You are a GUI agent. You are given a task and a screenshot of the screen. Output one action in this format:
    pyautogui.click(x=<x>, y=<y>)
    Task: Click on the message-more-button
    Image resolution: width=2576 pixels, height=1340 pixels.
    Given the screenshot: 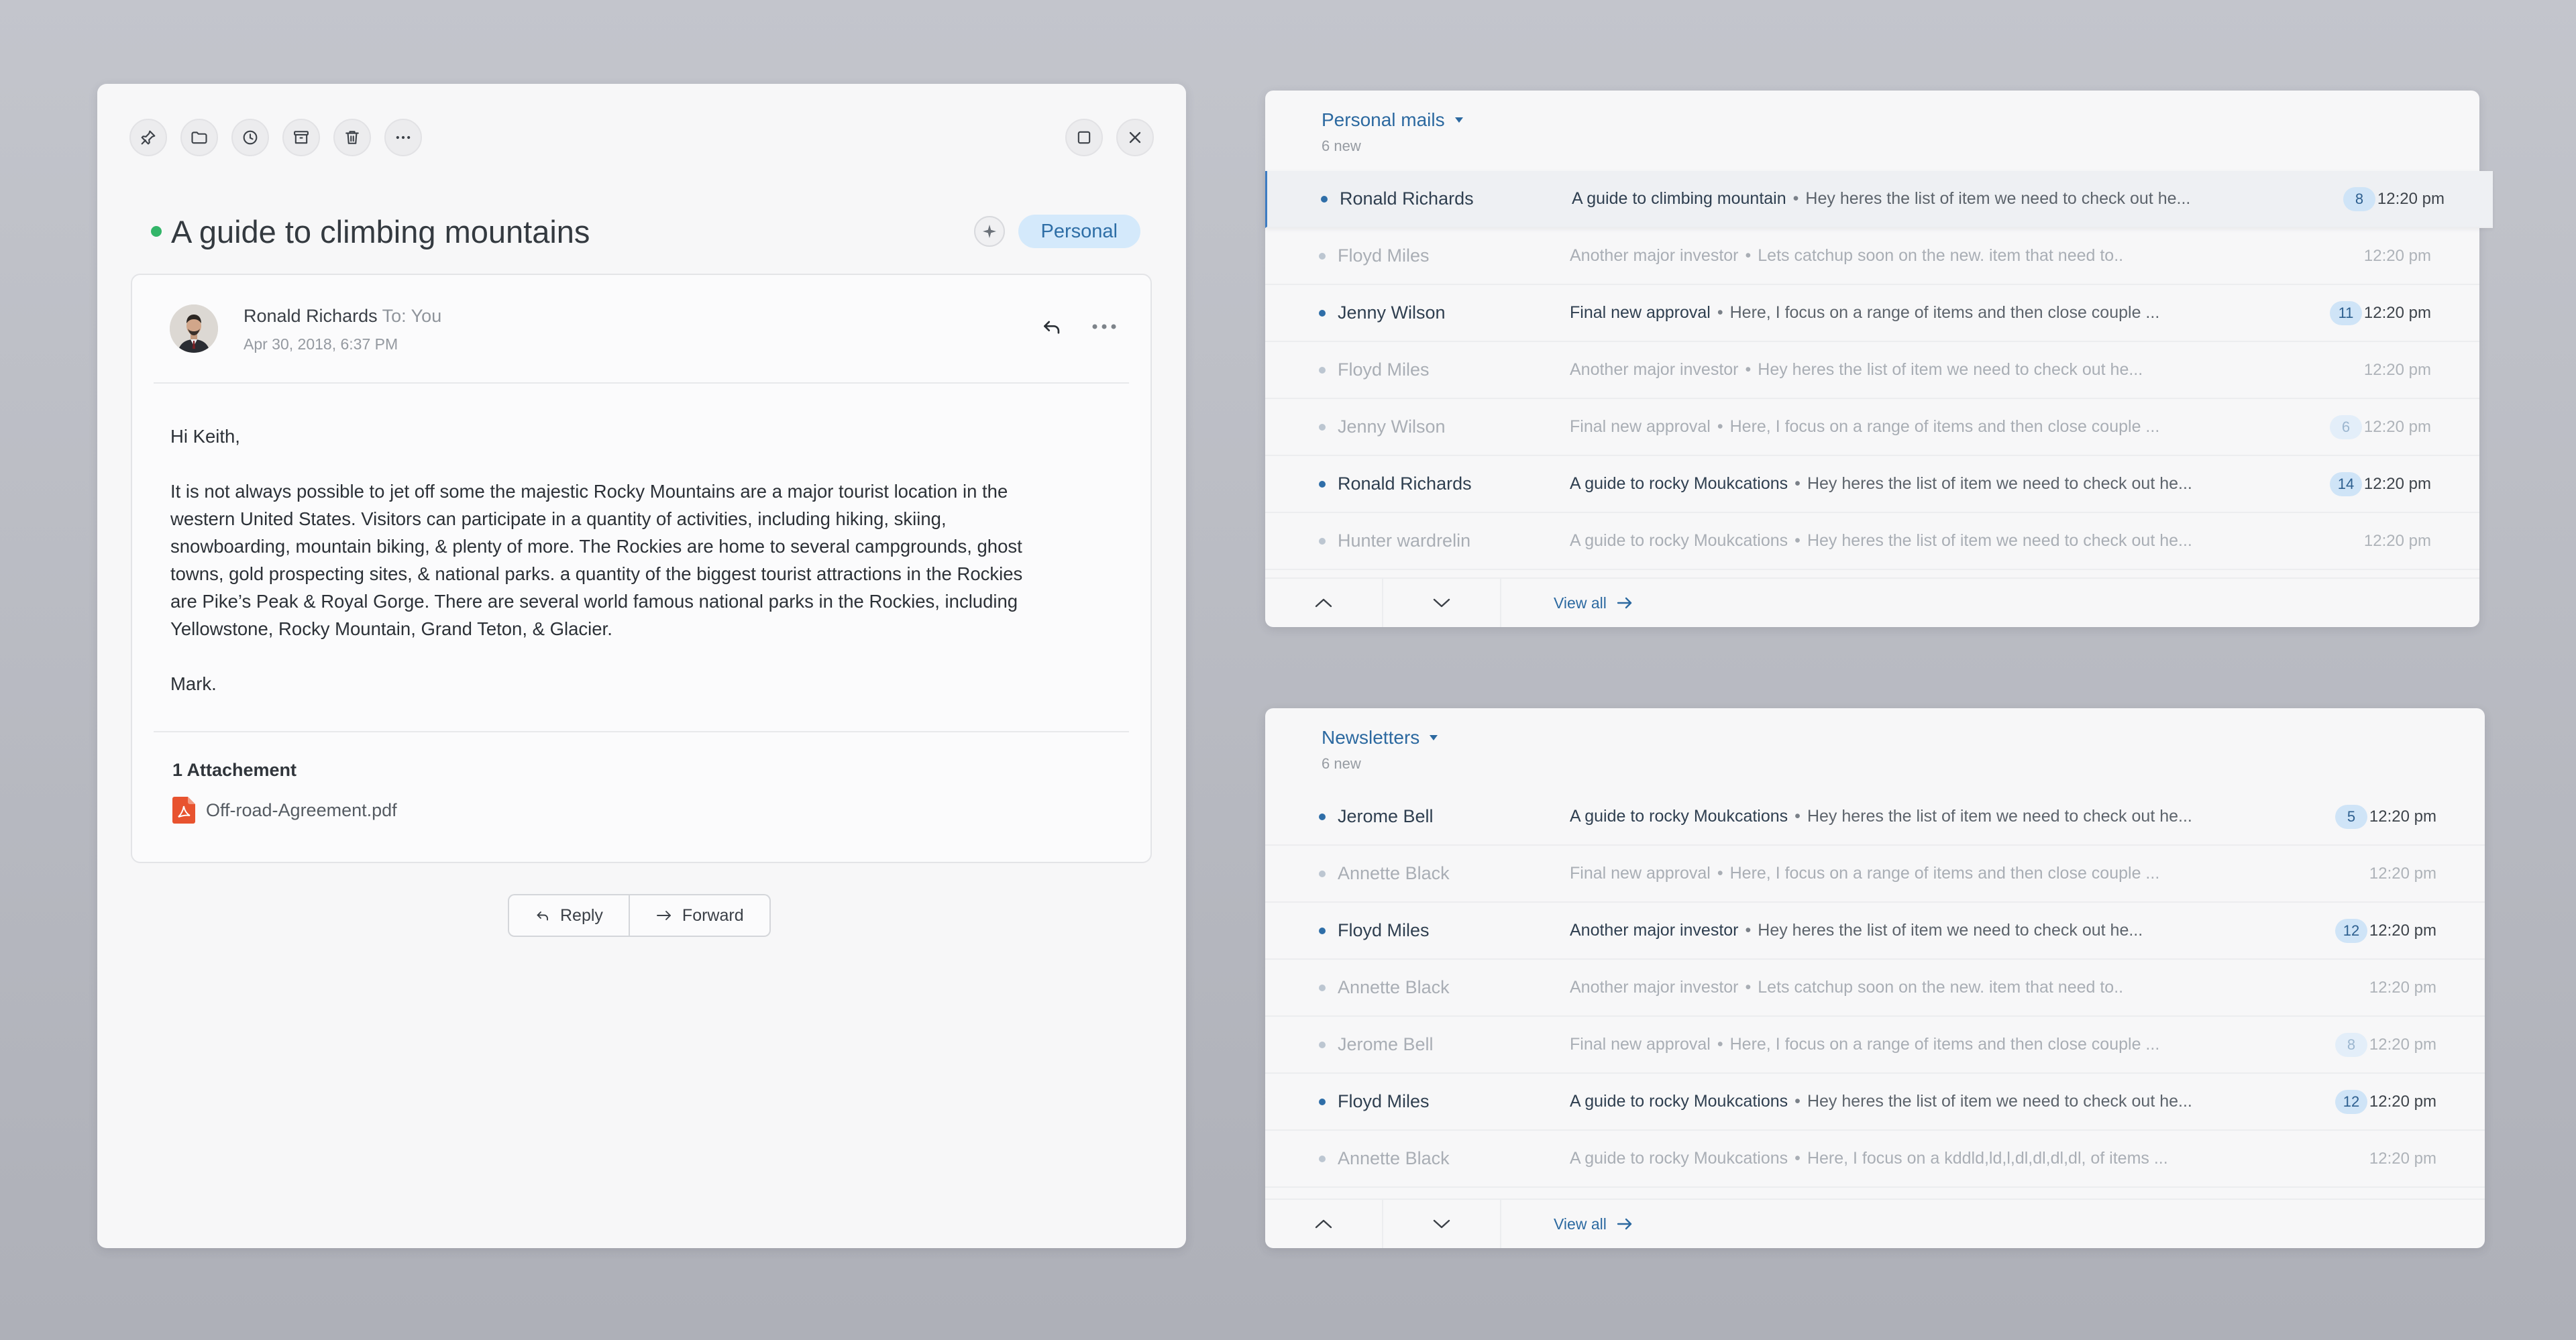 What is the action you would take?
    pyautogui.click(x=1104, y=326)
    